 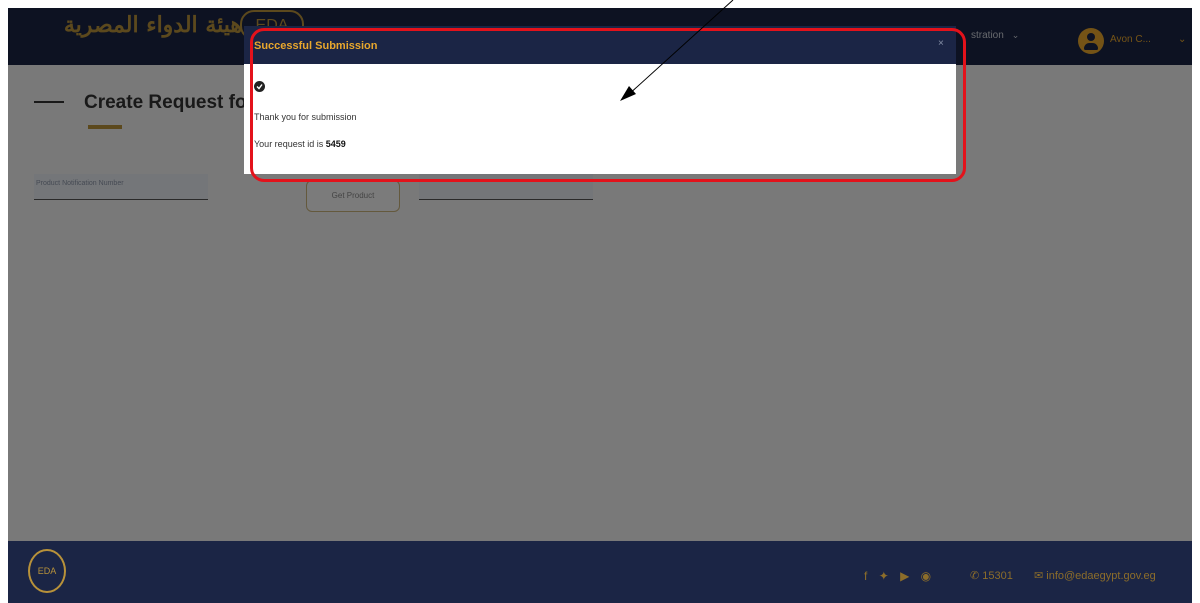 I want to click on annotation-arrow, so click(x=677, y=50).